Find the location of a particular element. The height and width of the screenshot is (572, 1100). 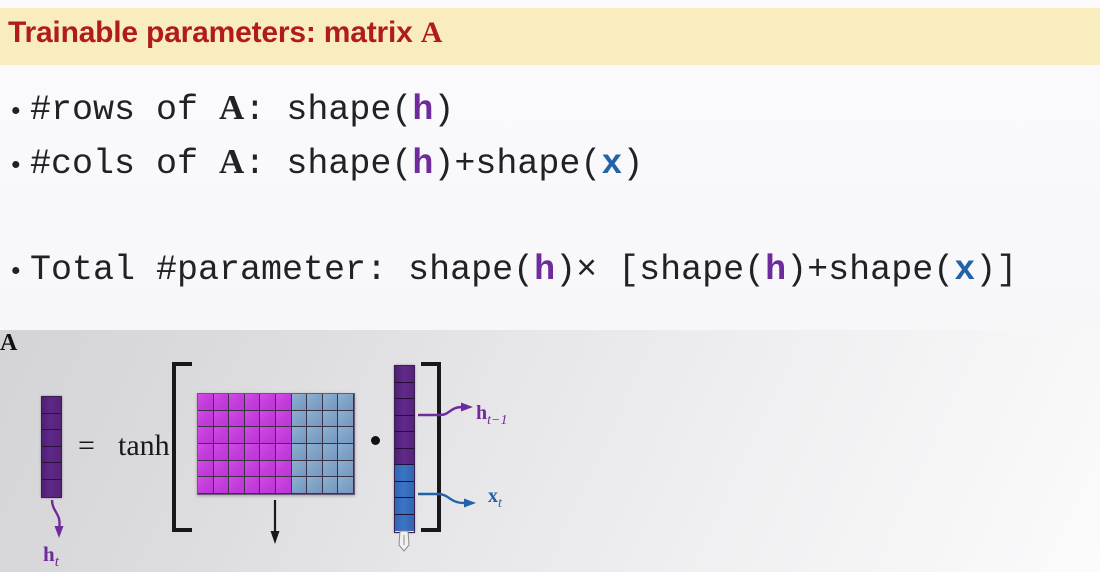

bullet-2-seg-2: : shape( is located at coordinates (328, 164).